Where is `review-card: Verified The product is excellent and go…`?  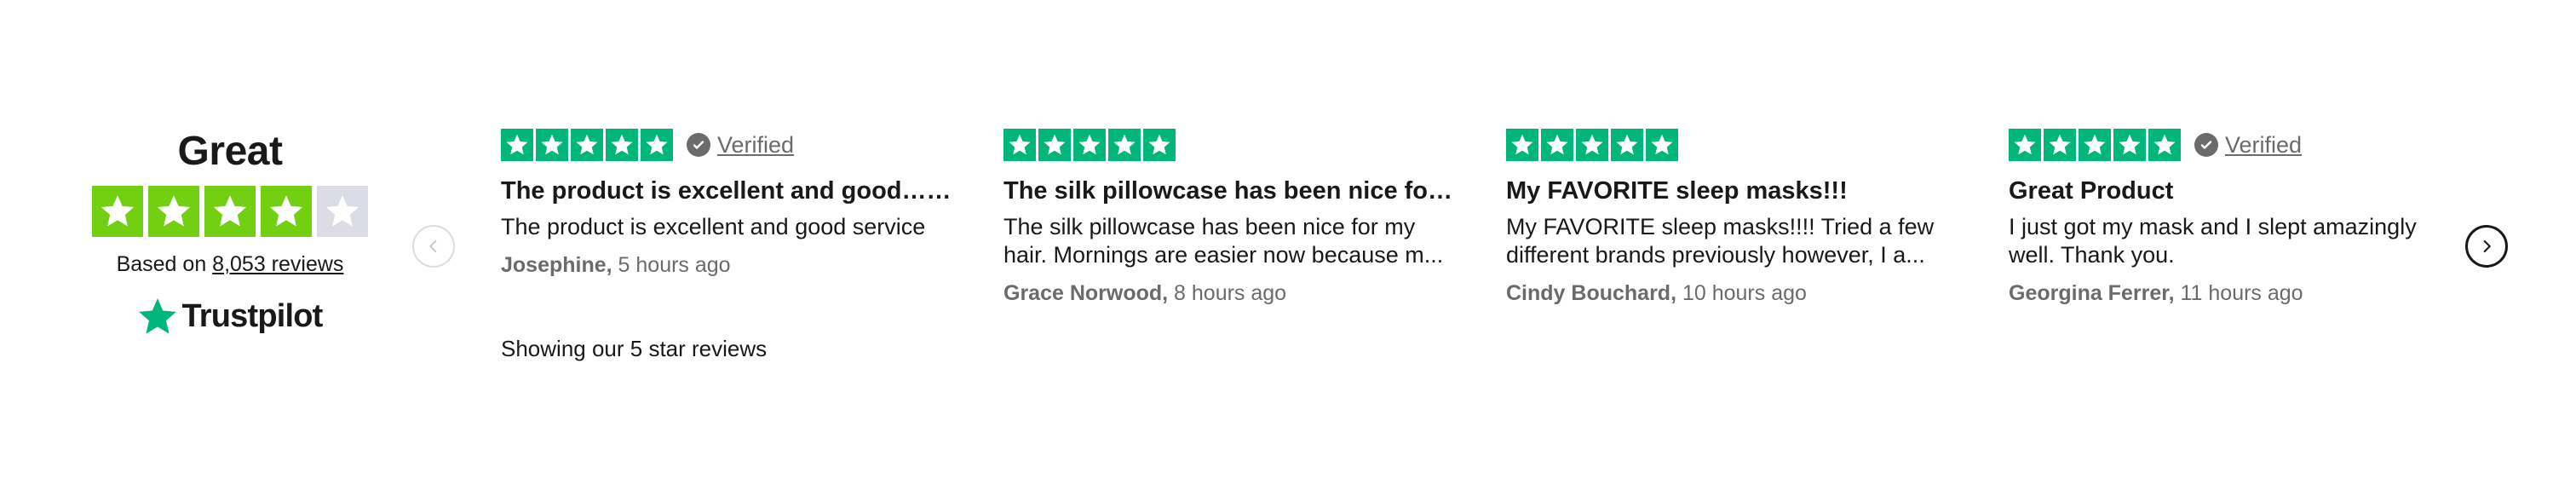
review-card: Verified The product is excellent and go… is located at coordinates (752, 217).